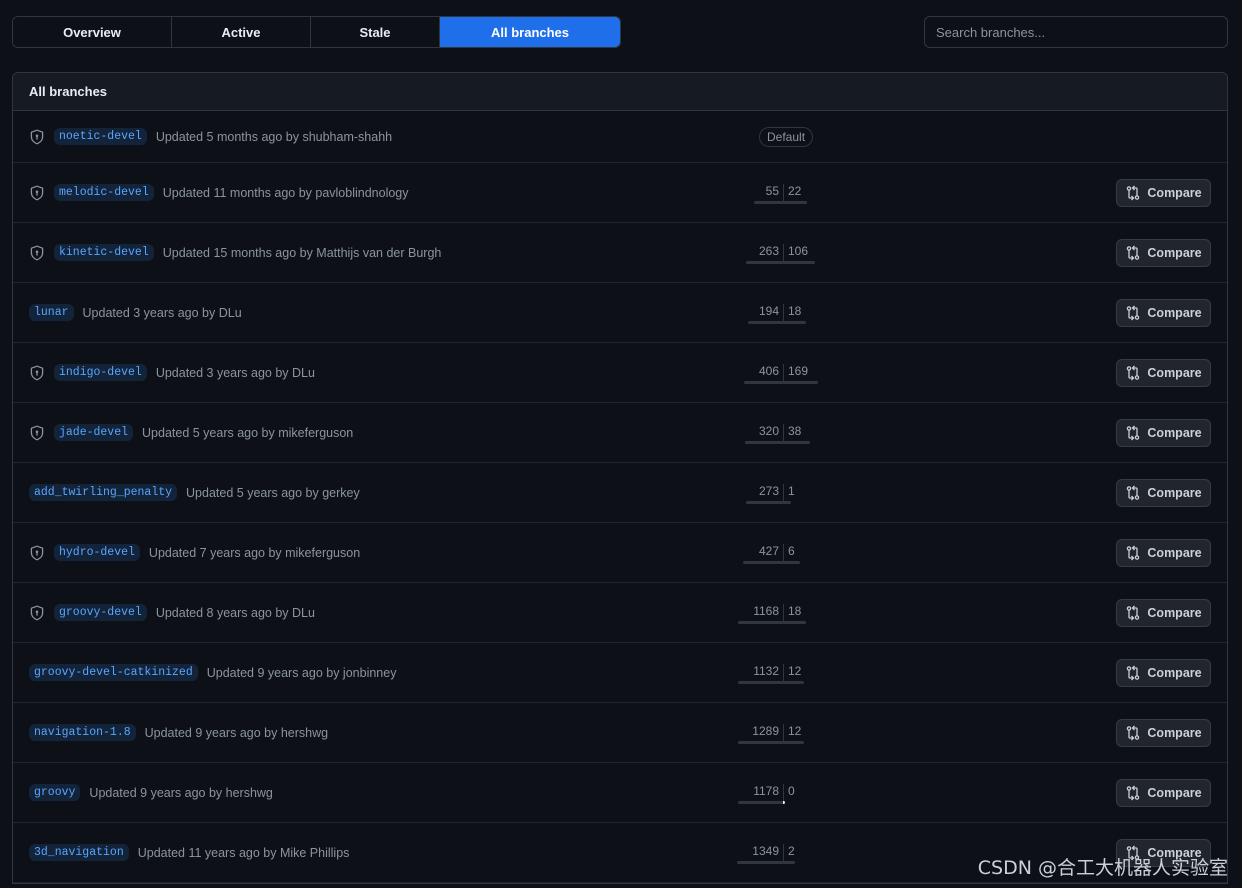  What do you see at coordinates (795, 191) in the screenshot?
I see `ahead-count: 22` at bounding box center [795, 191].